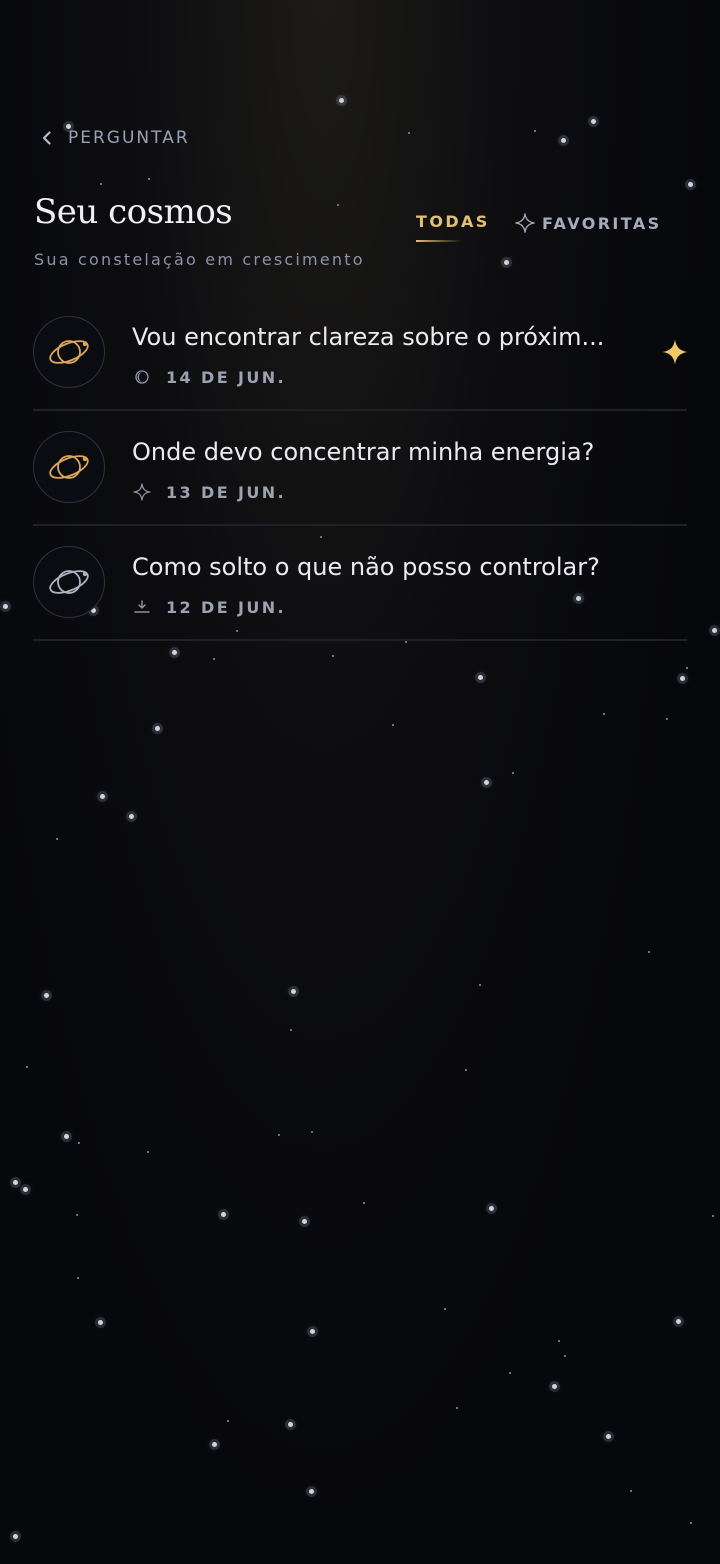  I want to click on entry-meta: 12 DE JUN., so click(209, 607).